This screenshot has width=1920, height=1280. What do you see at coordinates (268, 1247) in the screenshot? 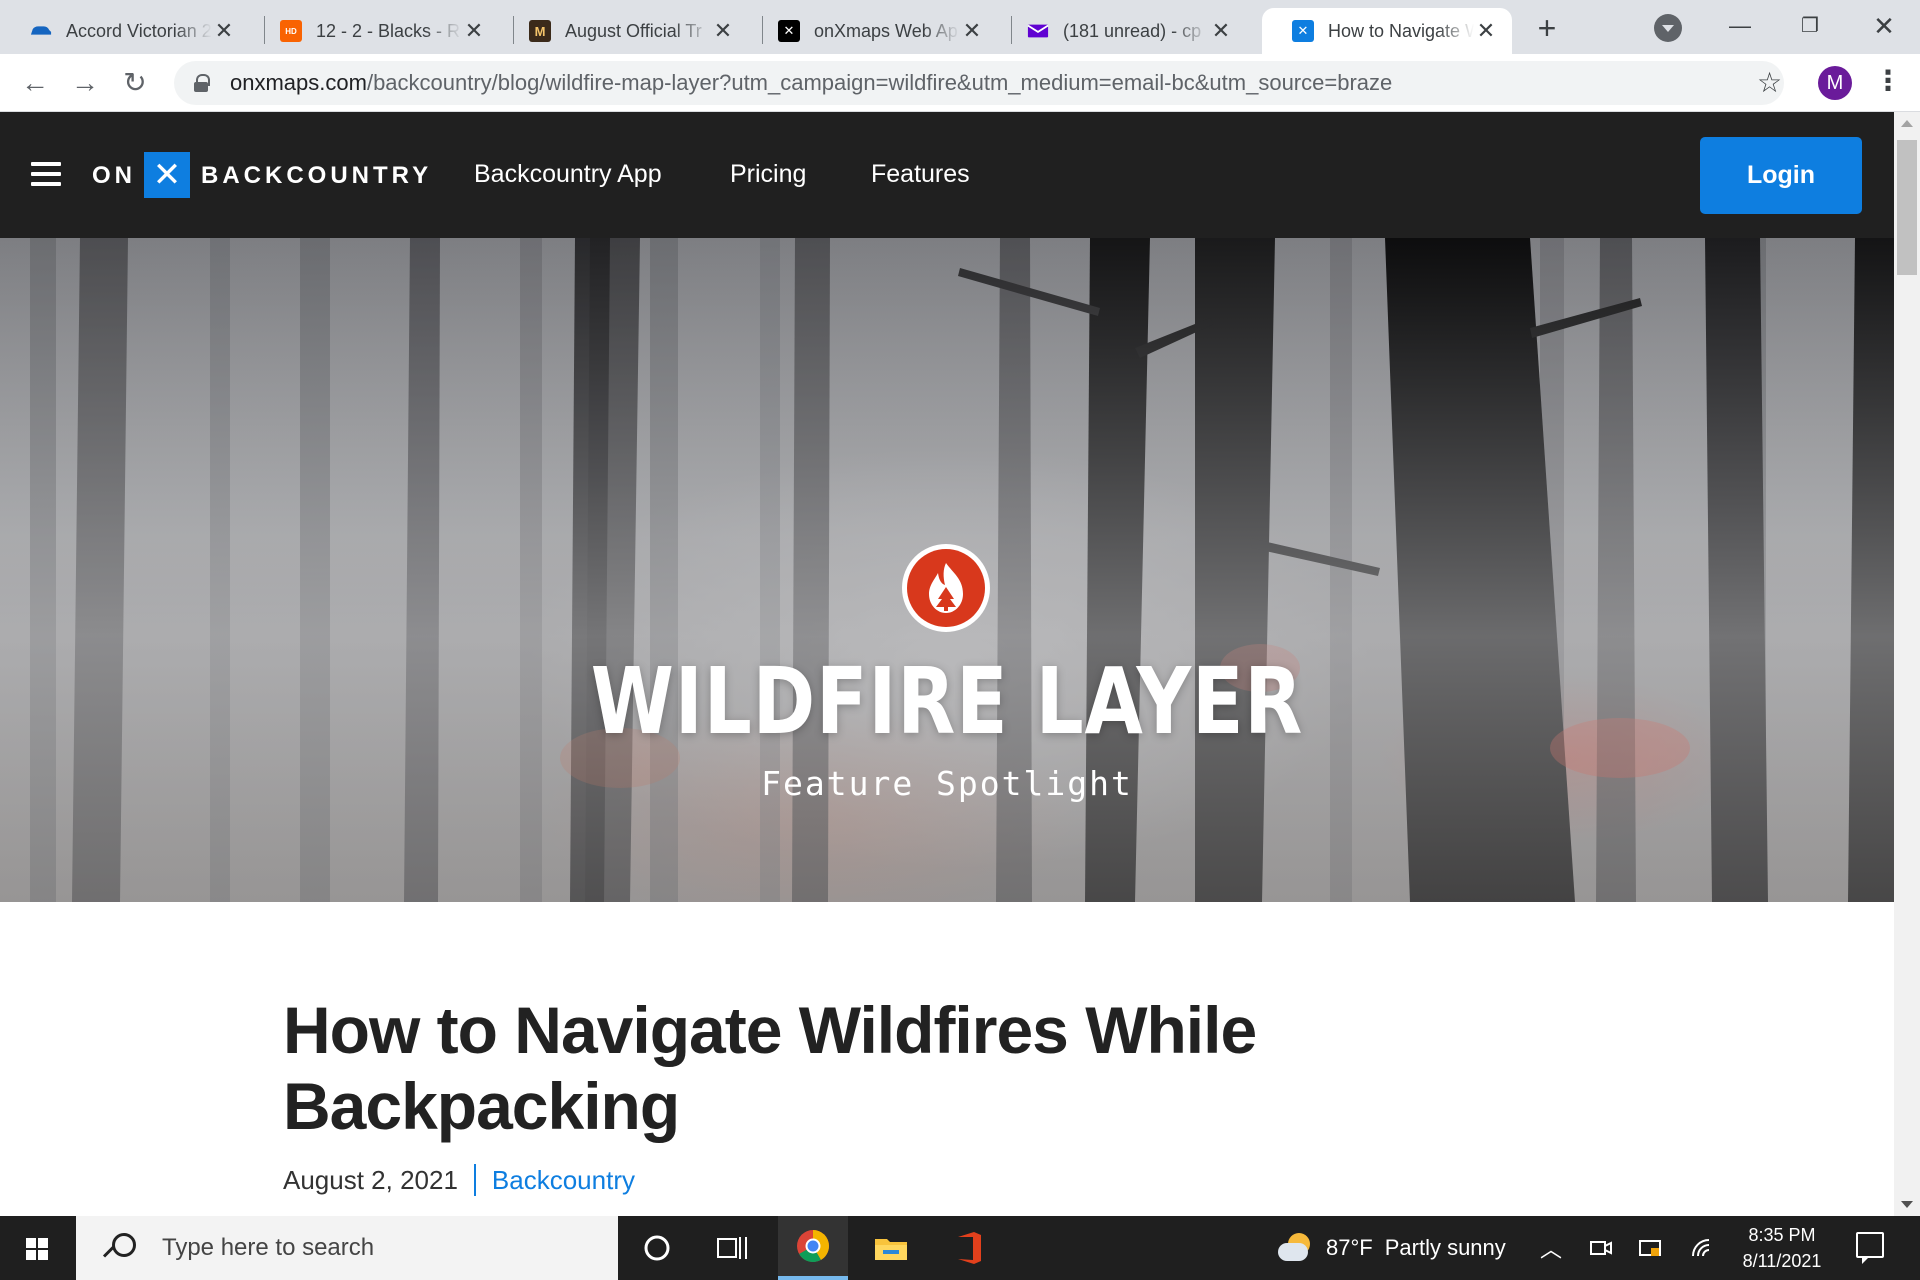
I see `taskbar-search-placeholder: Type here to search` at bounding box center [268, 1247].